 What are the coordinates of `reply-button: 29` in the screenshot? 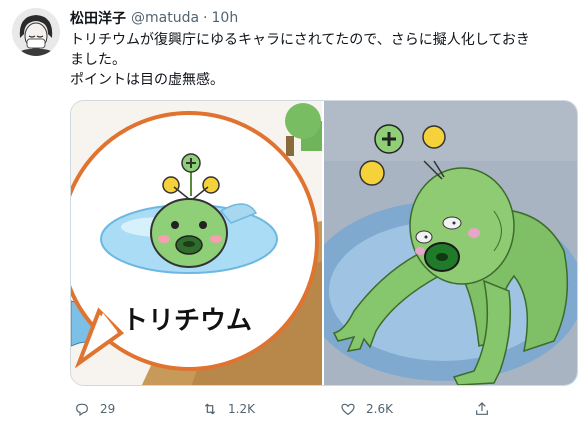 It's located at (94, 409).